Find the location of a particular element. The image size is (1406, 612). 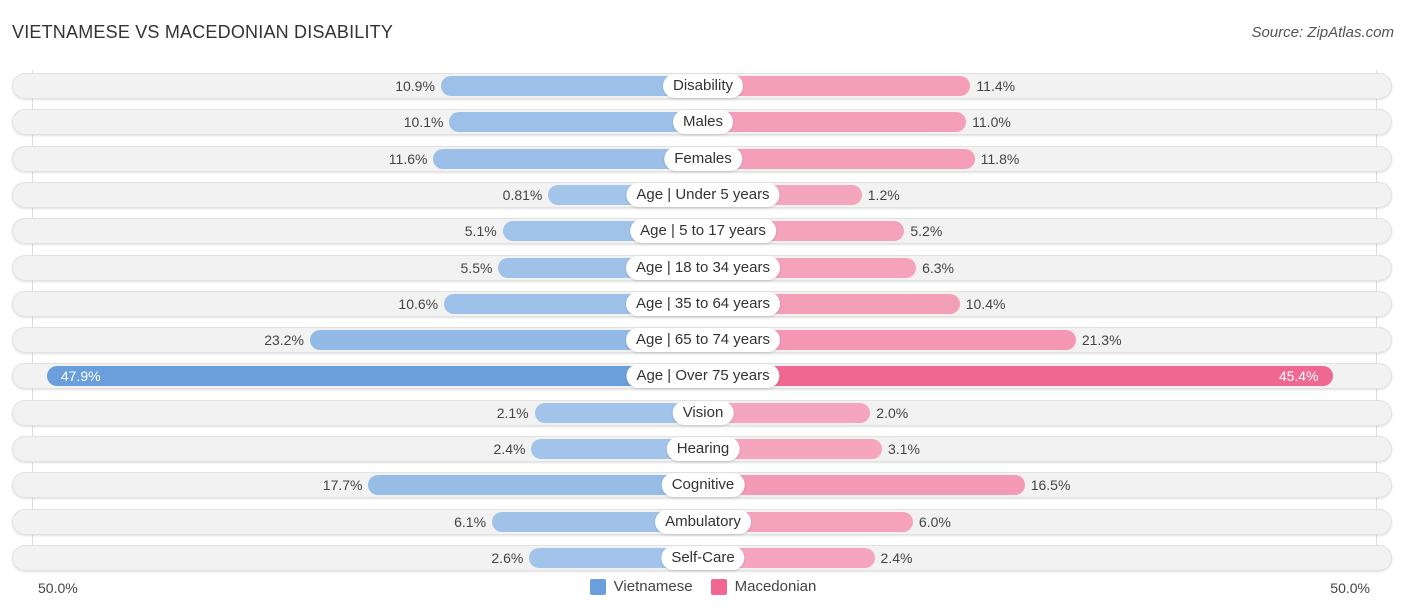

category-label: Males is located at coordinates (703, 122).